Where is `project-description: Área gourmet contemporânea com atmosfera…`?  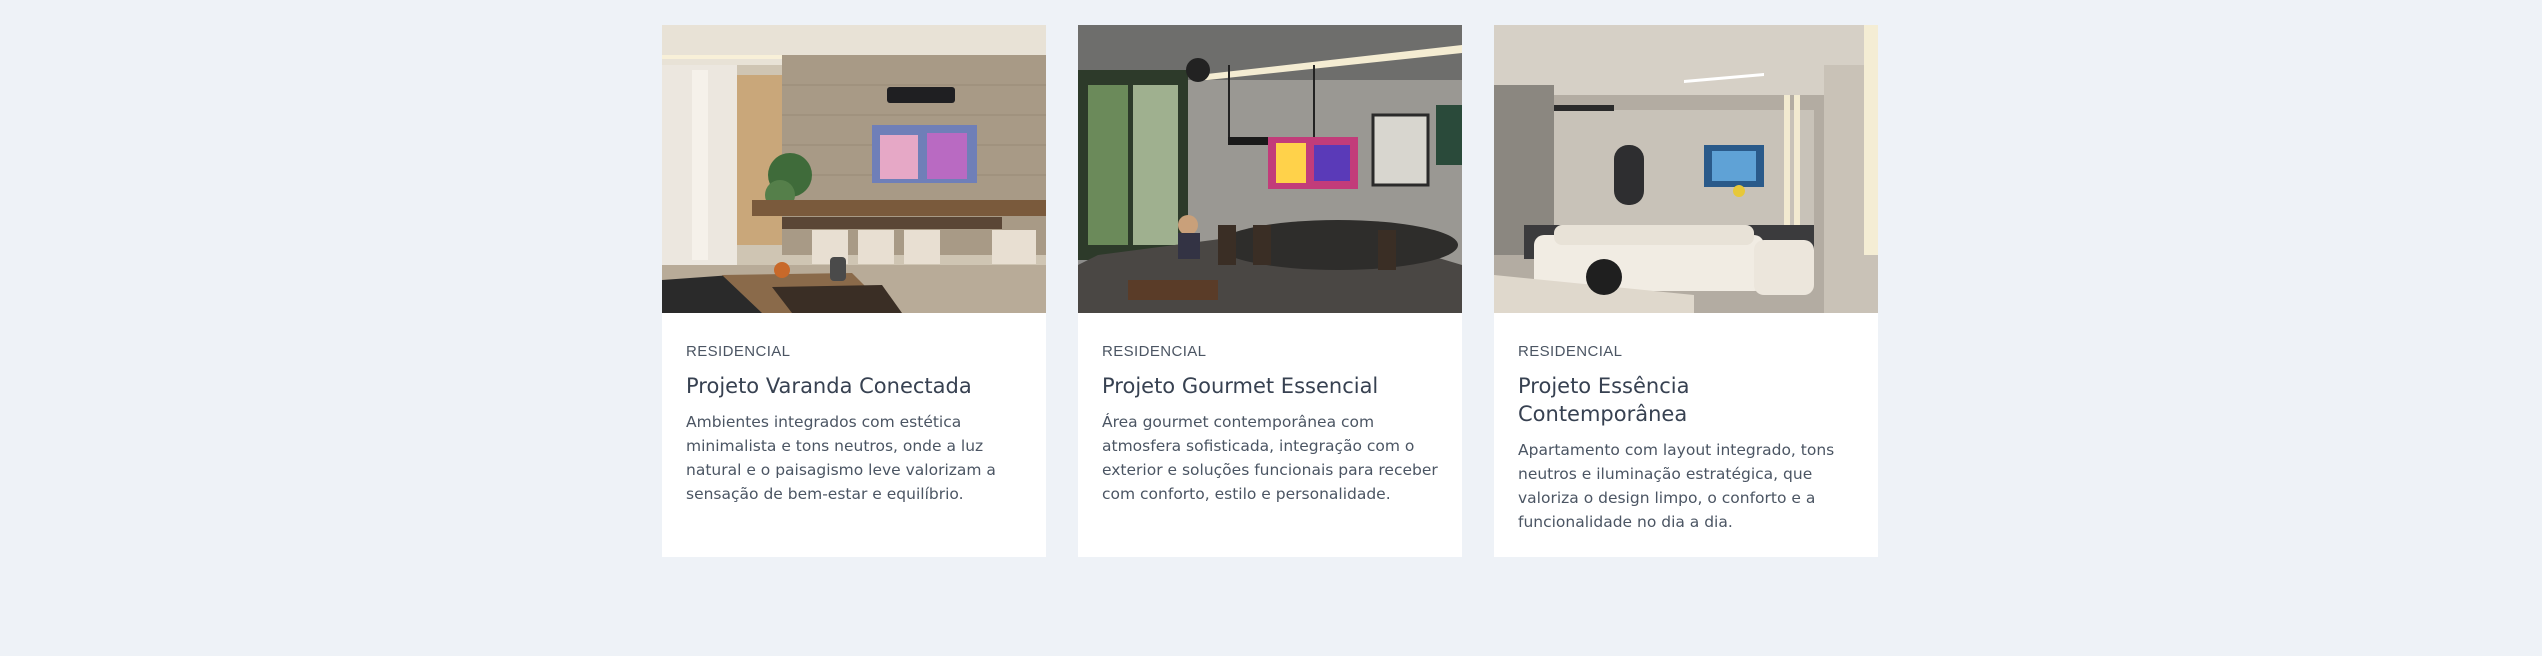
project-description: Área gourmet contemporânea com atmosfera… is located at coordinates (1270, 458).